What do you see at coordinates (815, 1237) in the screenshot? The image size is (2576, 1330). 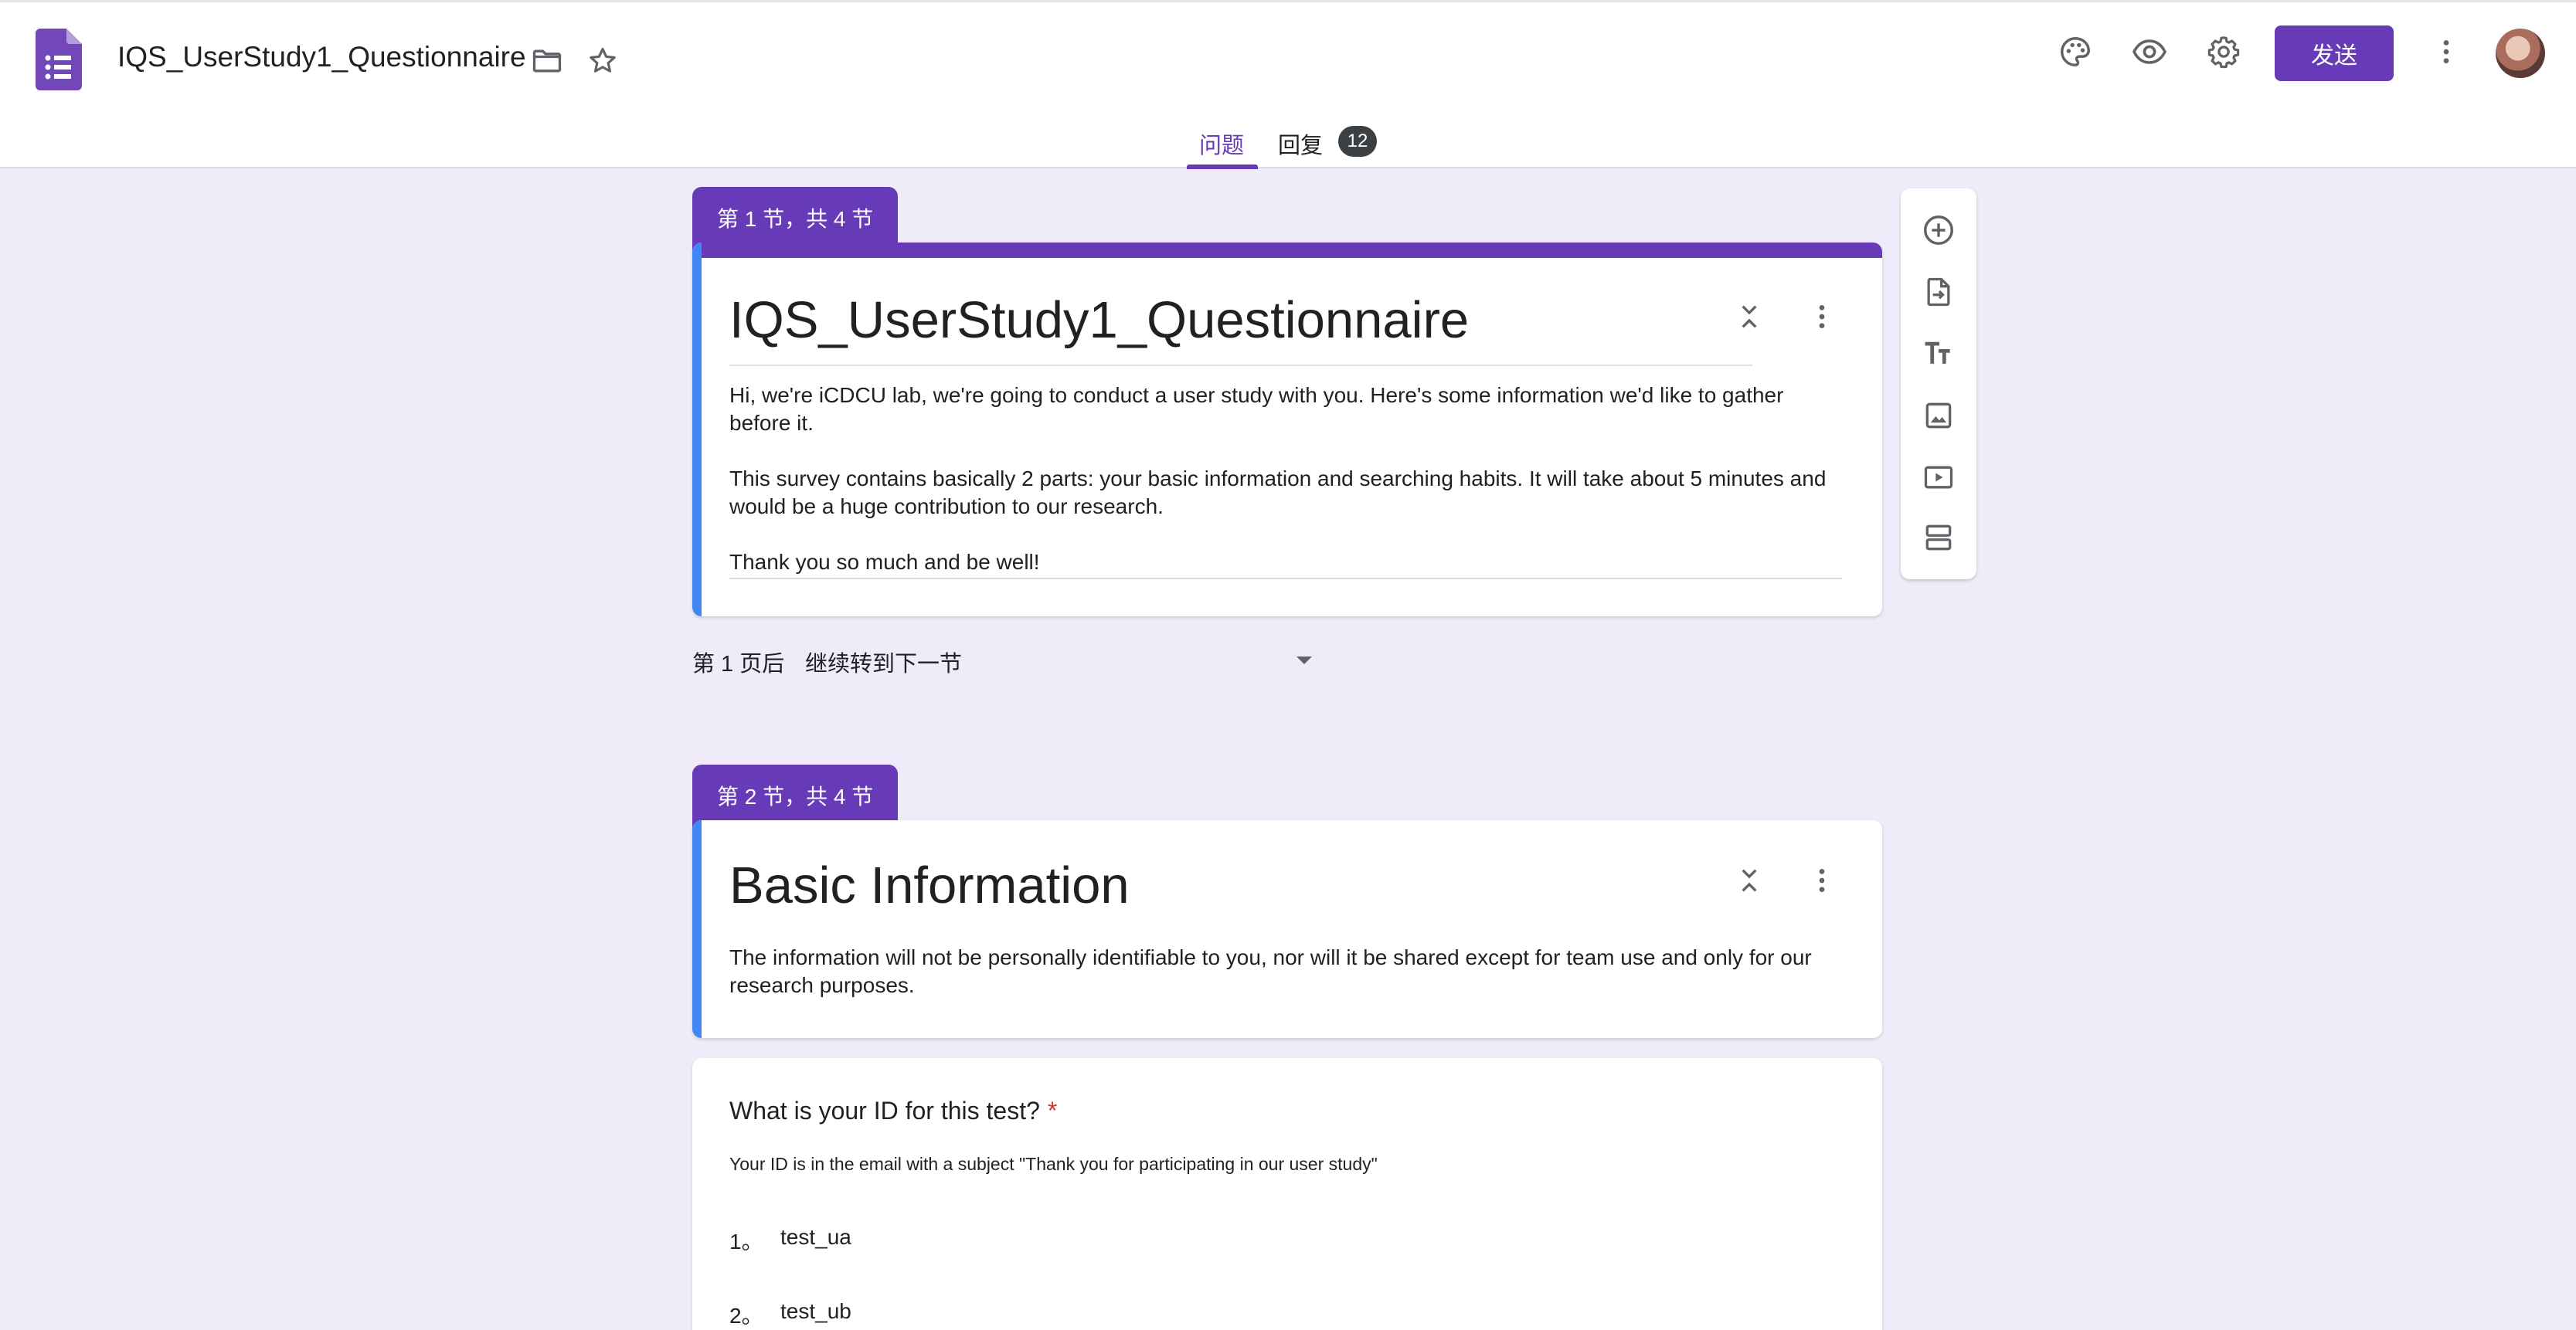 I see `option-text: test_ua` at bounding box center [815, 1237].